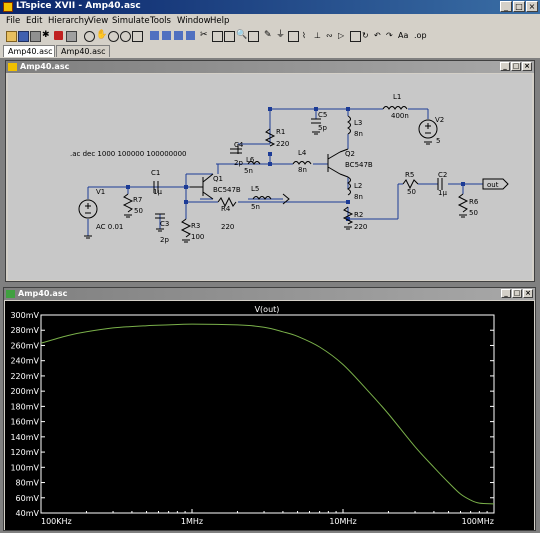  Describe the element at coordinates (24, 452) in the screenshot. I see `y-tick-label: 120mV` at that location.